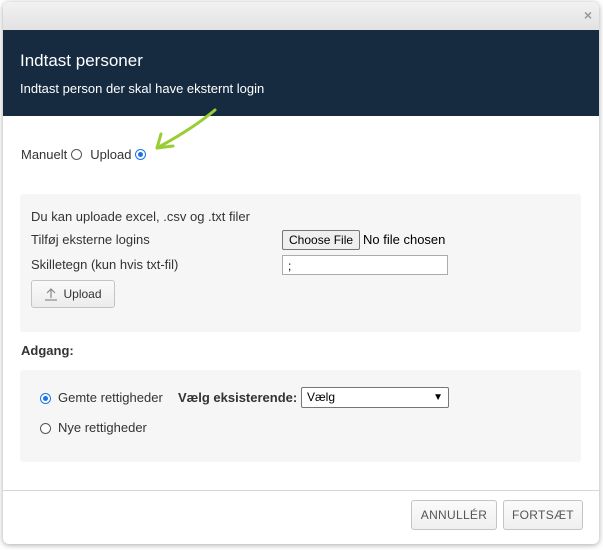 This screenshot has width=603, height=550. What do you see at coordinates (375, 397) in the screenshot?
I see `existing-rights-select: Vælg ▼` at bounding box center [375, 397].